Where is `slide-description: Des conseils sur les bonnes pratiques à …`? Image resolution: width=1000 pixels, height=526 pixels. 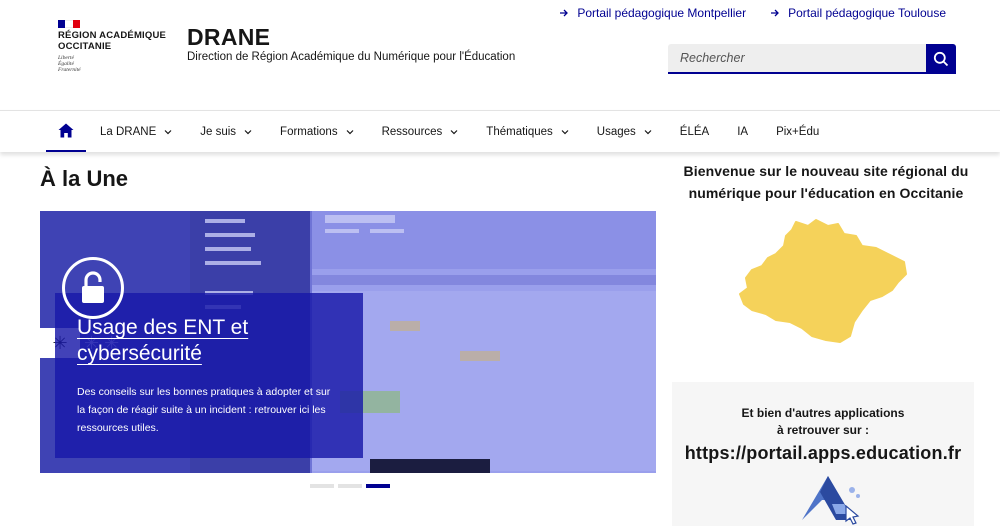
slide-description: Des conseils sur les bonnes pratiques à … is located at coordinates (204, 410).